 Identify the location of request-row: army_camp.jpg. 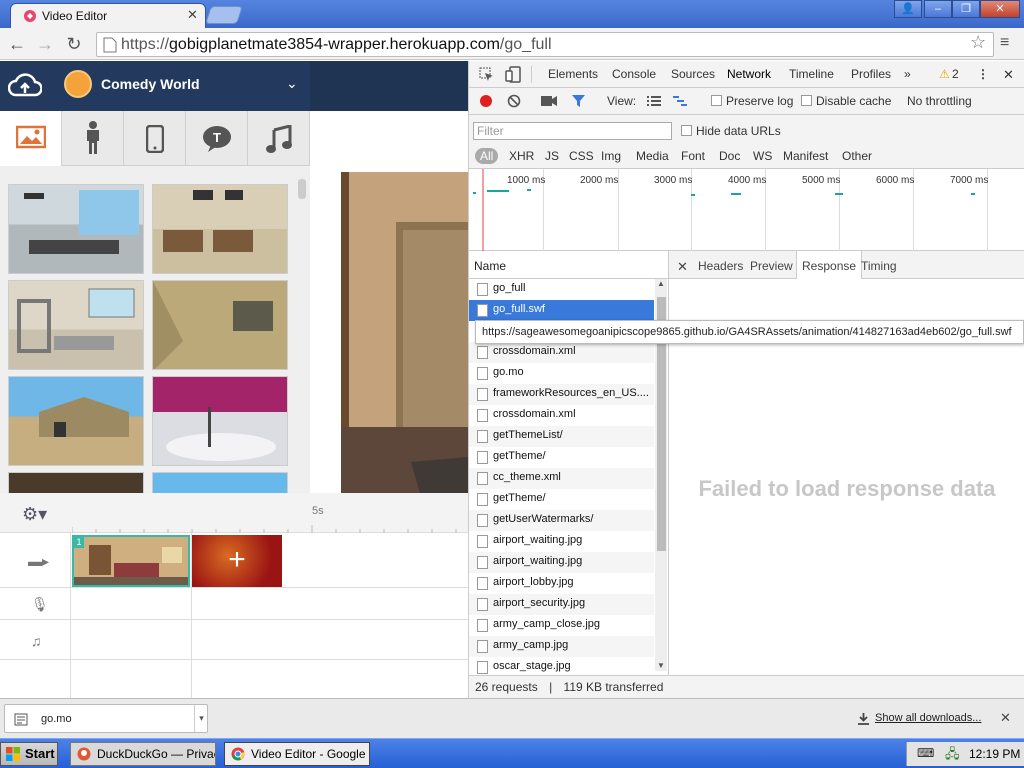
(561, 646).